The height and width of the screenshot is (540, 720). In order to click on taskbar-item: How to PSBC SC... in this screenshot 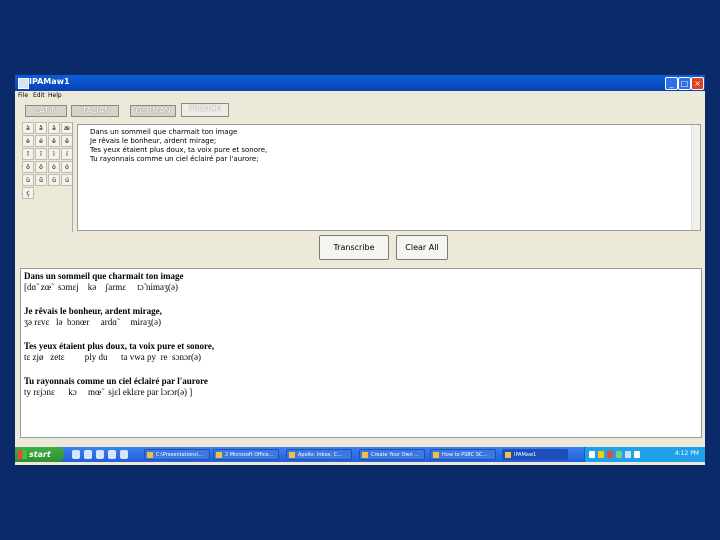, I will do `click(463, 454)`.